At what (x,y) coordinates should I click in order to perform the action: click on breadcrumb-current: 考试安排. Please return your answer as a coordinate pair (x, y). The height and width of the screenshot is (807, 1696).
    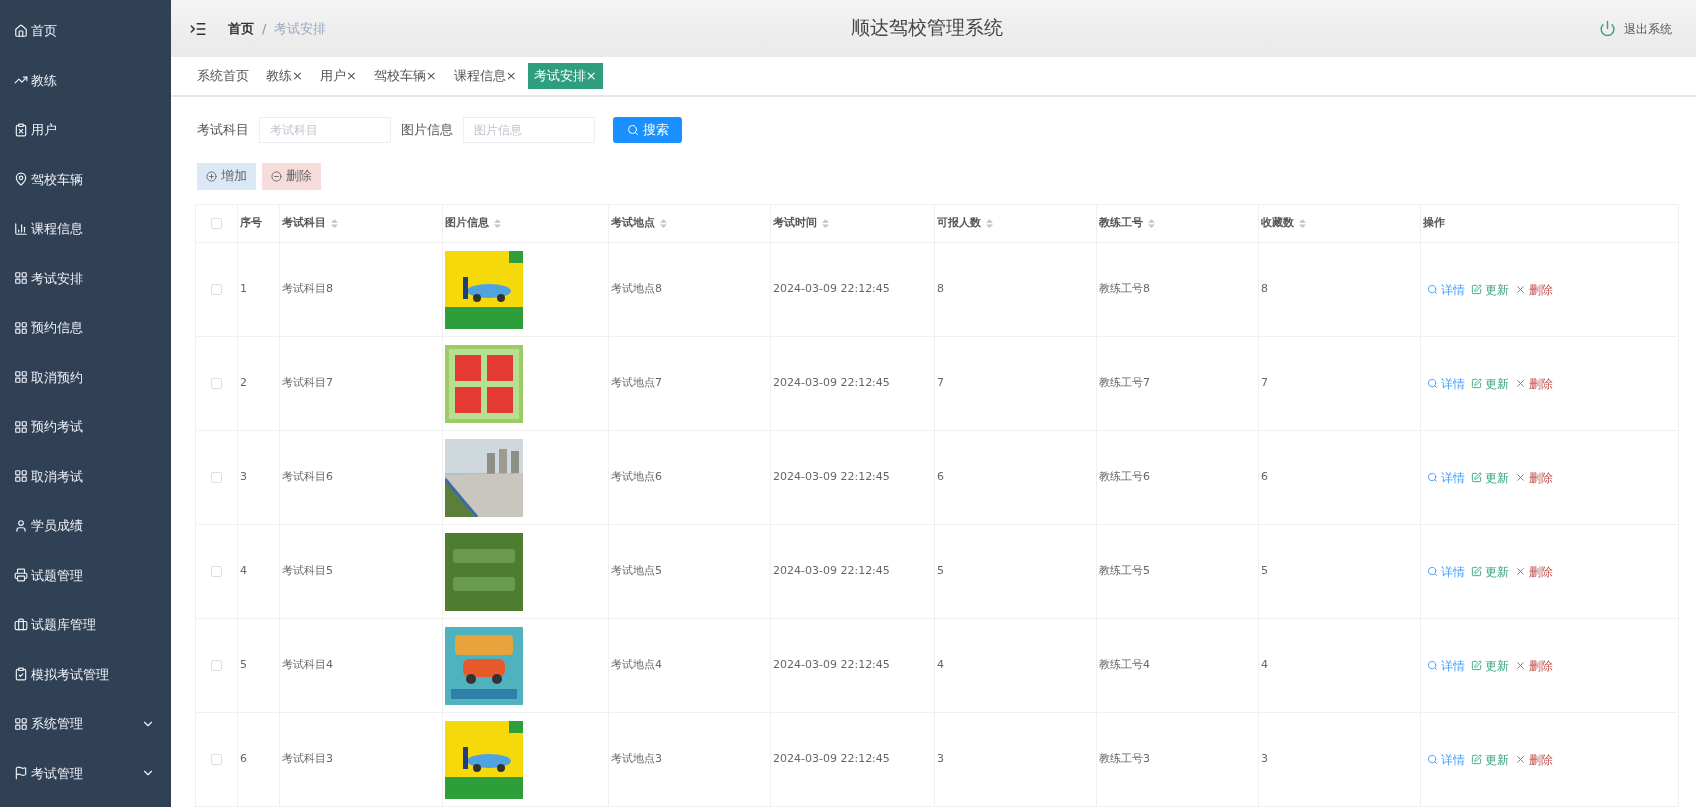
    Looking at the image, I should click on (300, 28).